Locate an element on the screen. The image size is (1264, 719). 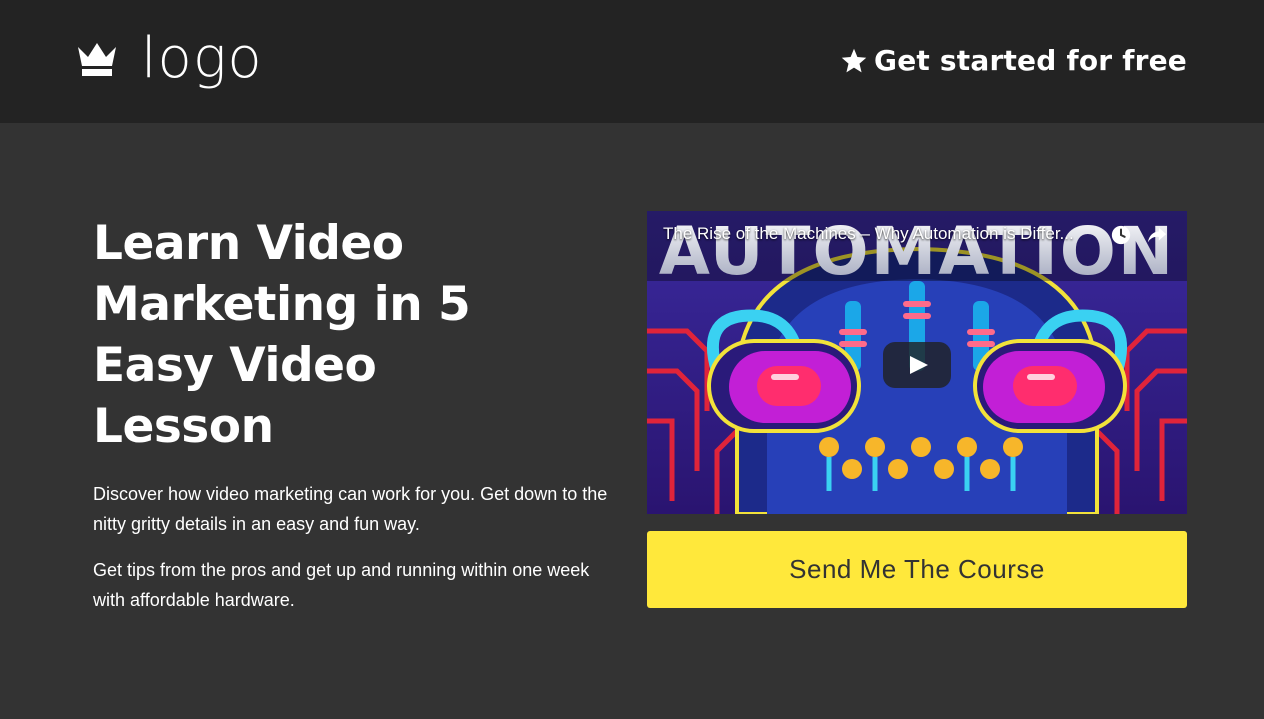
logo-link: logo is located at coordinates (170, 59).